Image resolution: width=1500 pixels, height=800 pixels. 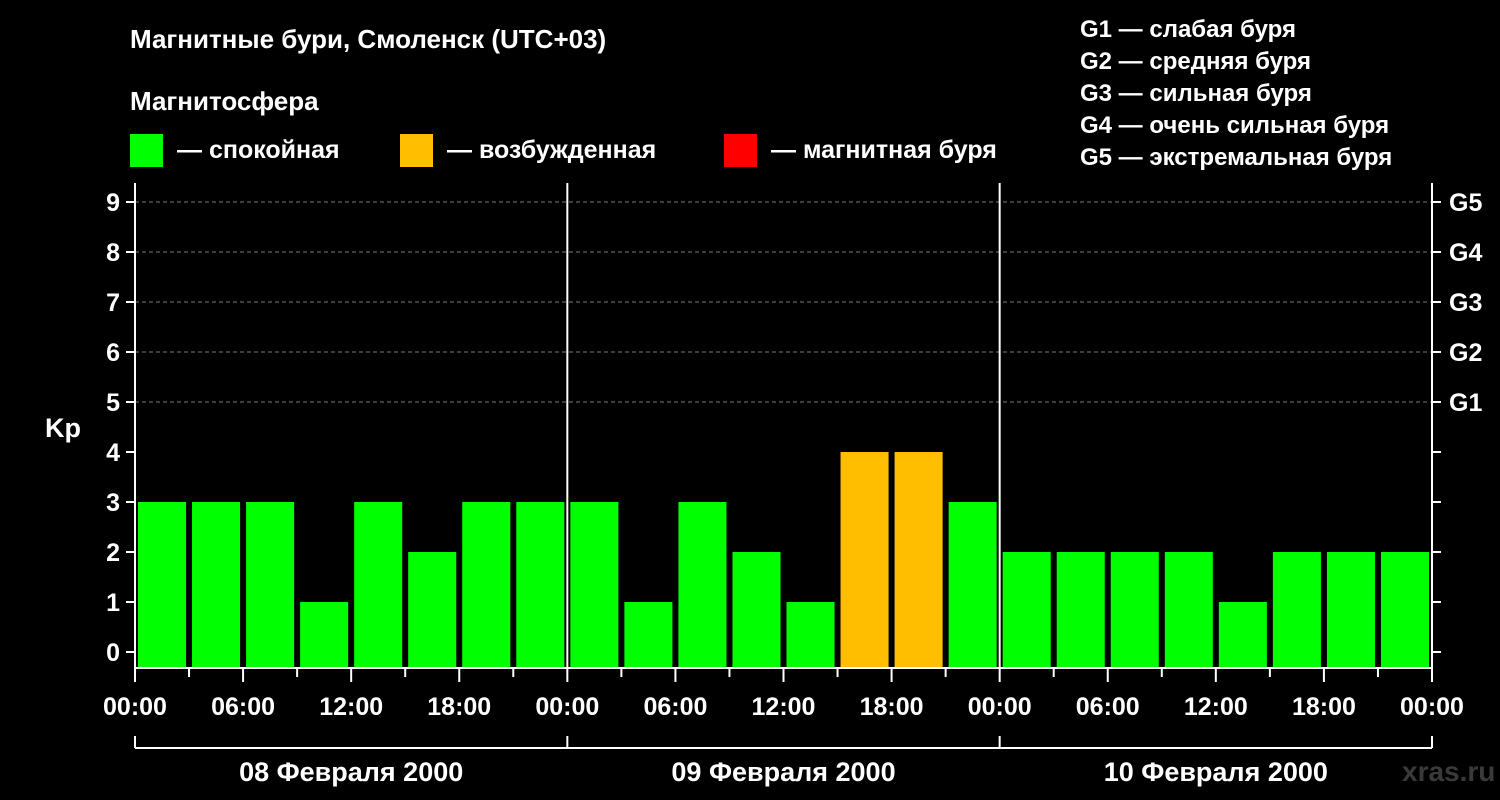 I want to click on y-tick-label: 7, so click(x=113, y=303).